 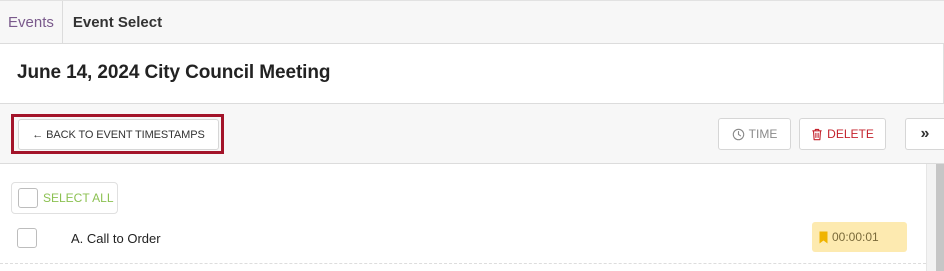 What do you see at coordinates (855, 237) in the screenshot?
I see `timestamp-value: 00:00:01` at bounding box center [855, 237].